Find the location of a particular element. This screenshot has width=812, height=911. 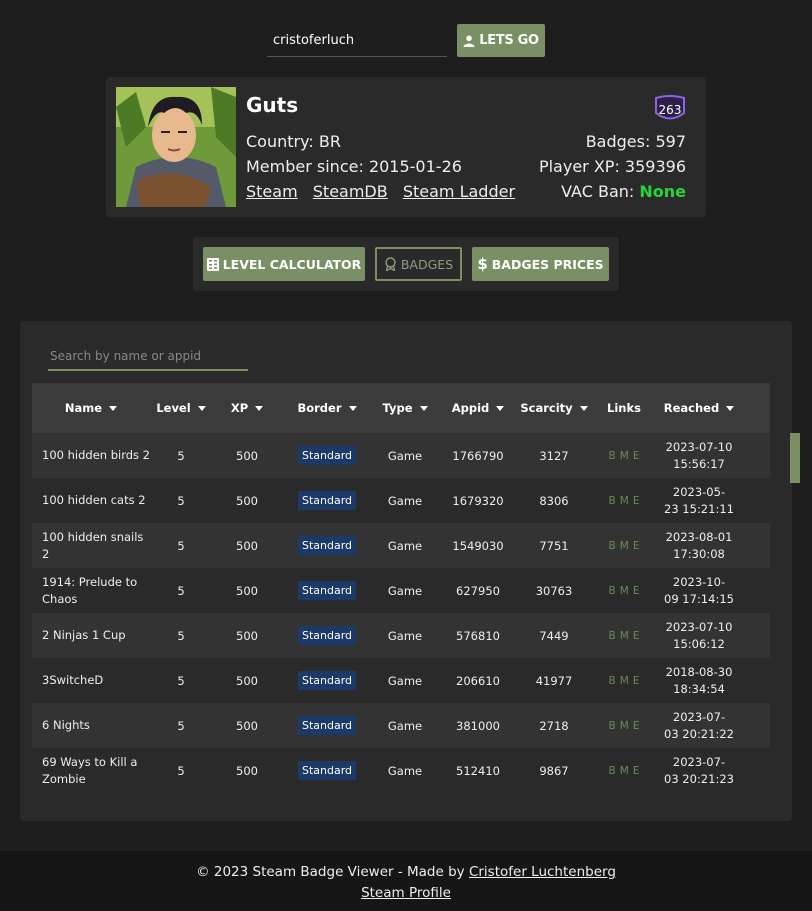

reached-line-2: 15:56:17 is located at coordinates (699, 463).